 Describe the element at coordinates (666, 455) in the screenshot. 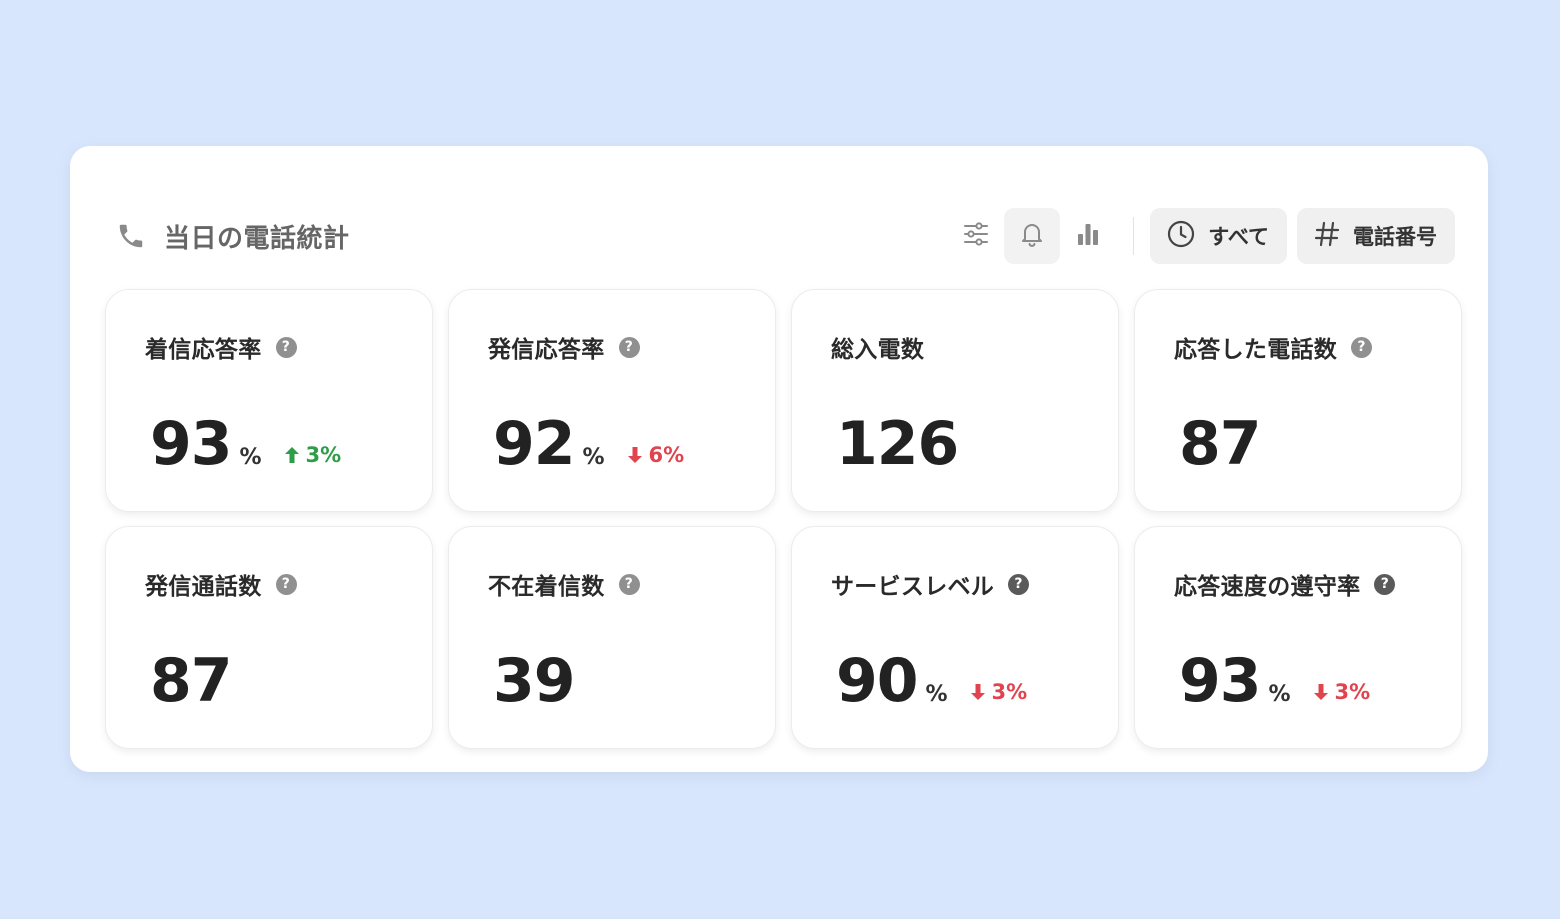

I see `stat-delta-value: 6%` at that location.